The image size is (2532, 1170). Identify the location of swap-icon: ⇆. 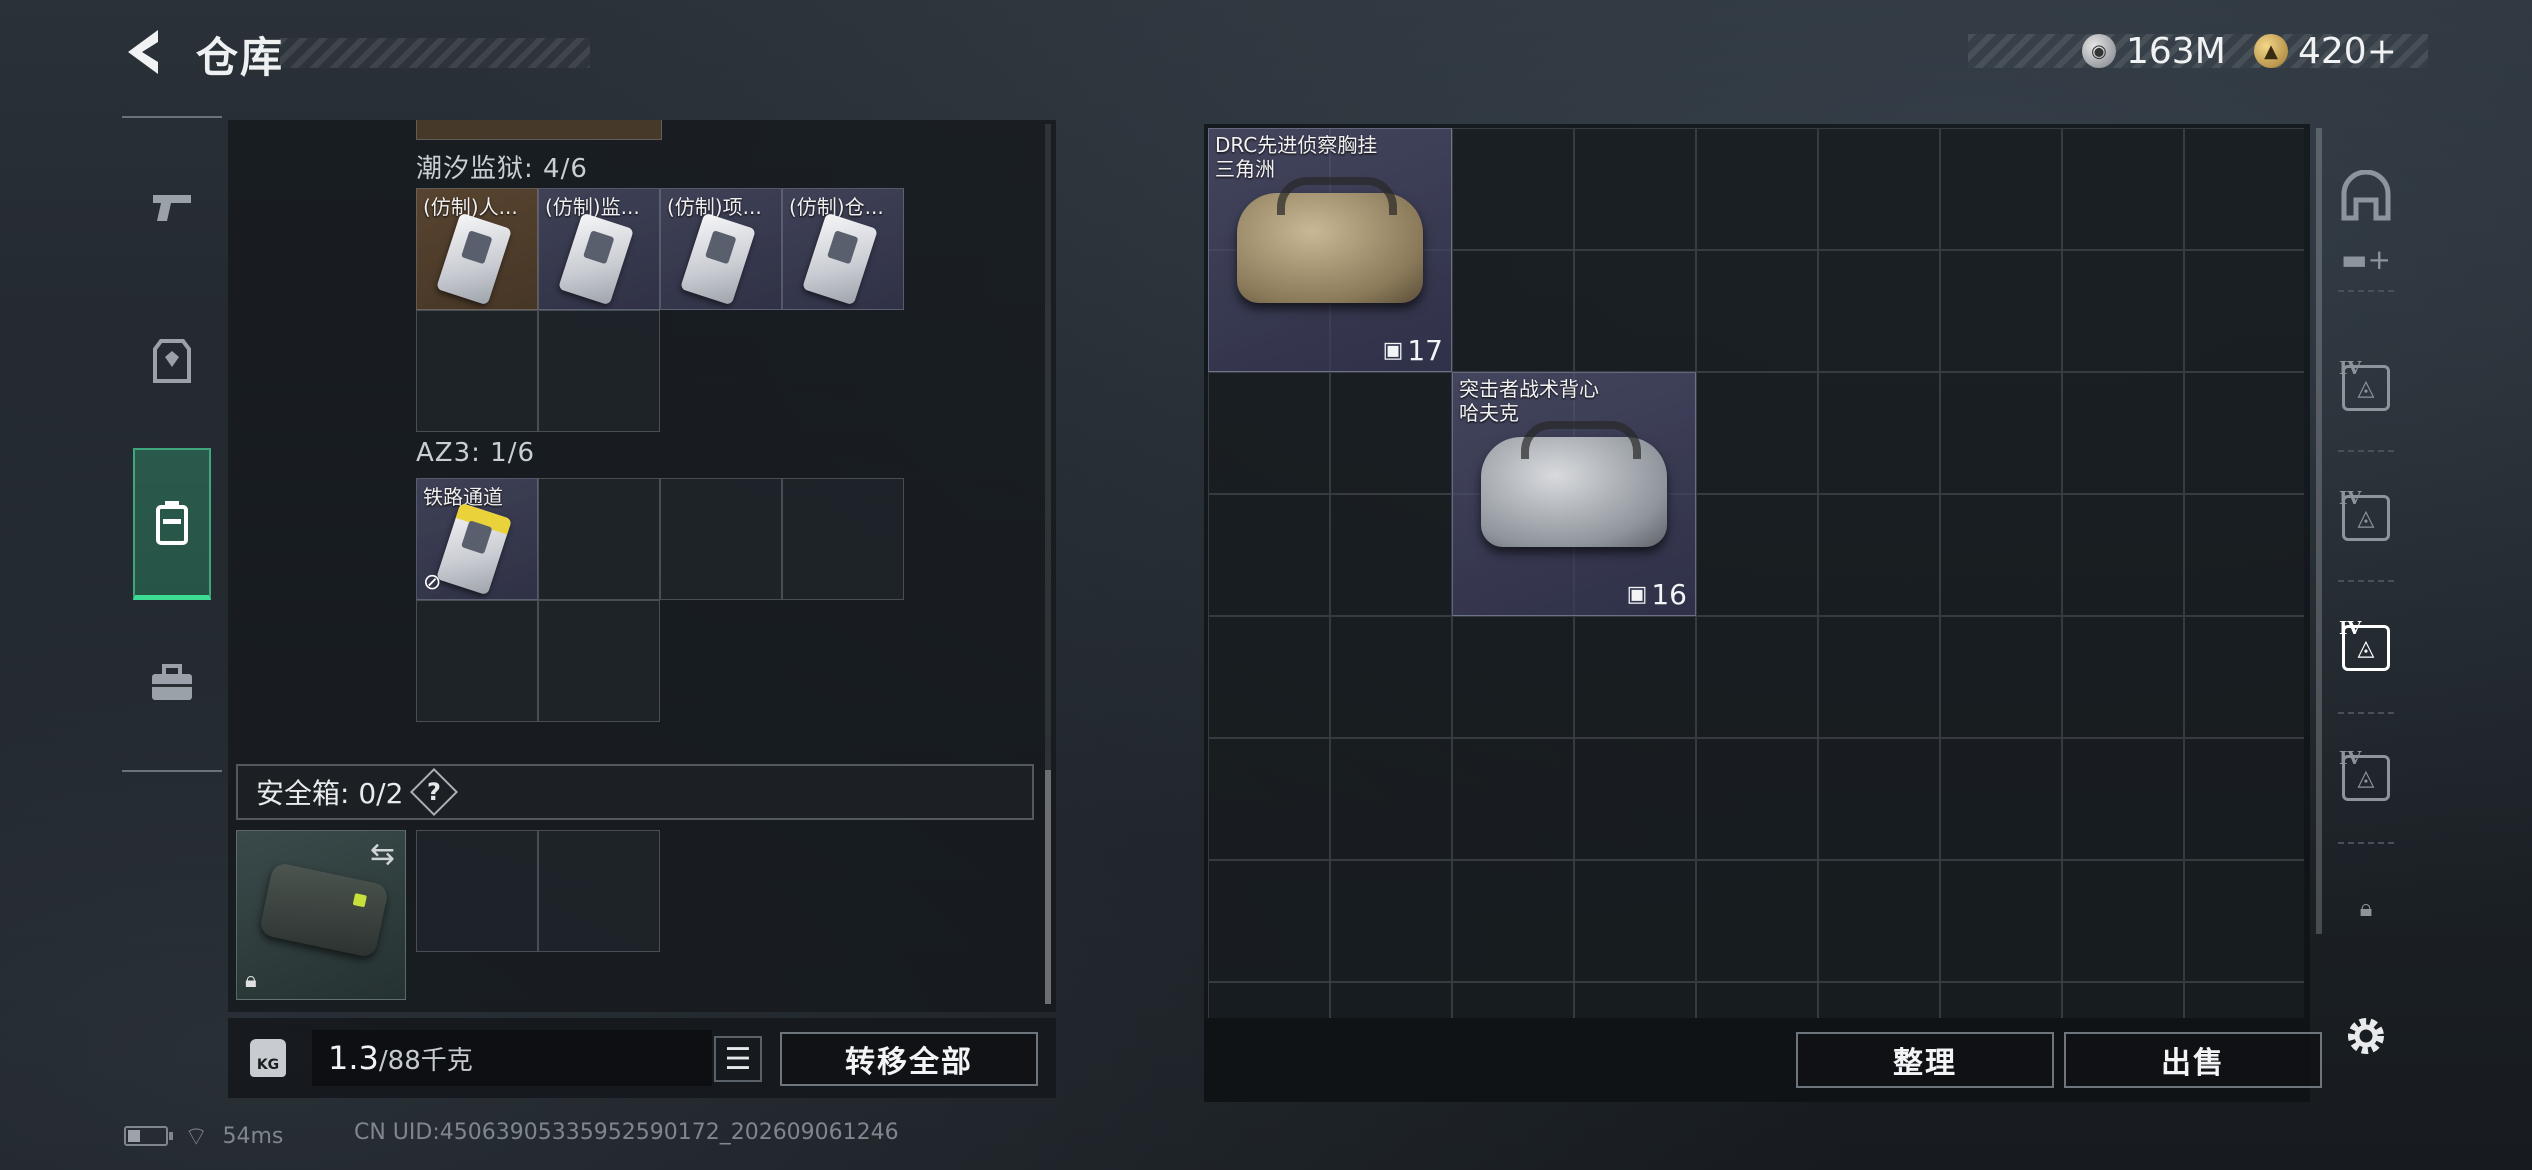
(382, 854).